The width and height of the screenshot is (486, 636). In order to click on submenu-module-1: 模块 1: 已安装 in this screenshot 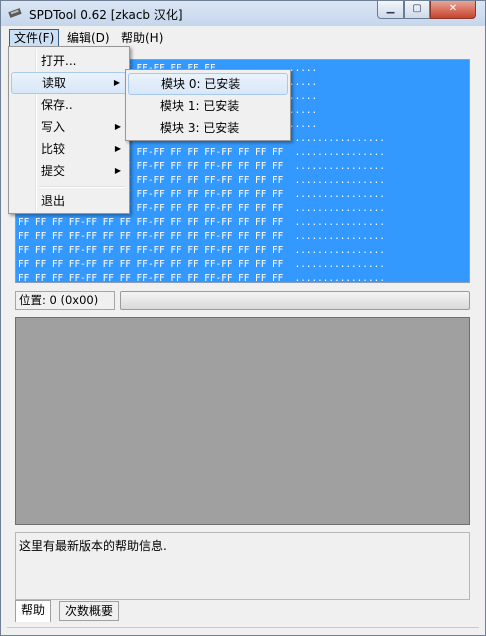, I will do `click(208, 106)`.